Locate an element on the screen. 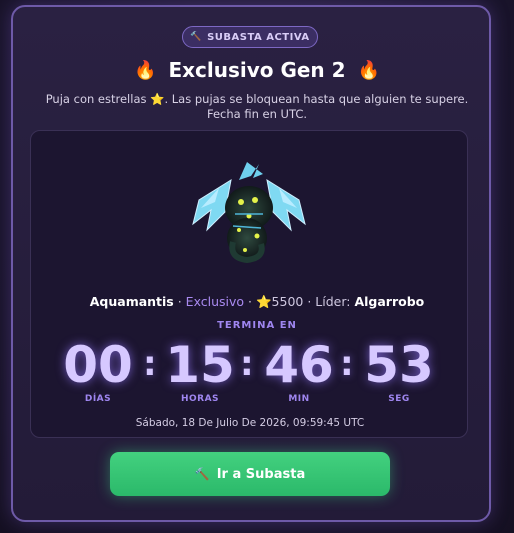  hours-label: HORAS is located at coordinates (200, 399).